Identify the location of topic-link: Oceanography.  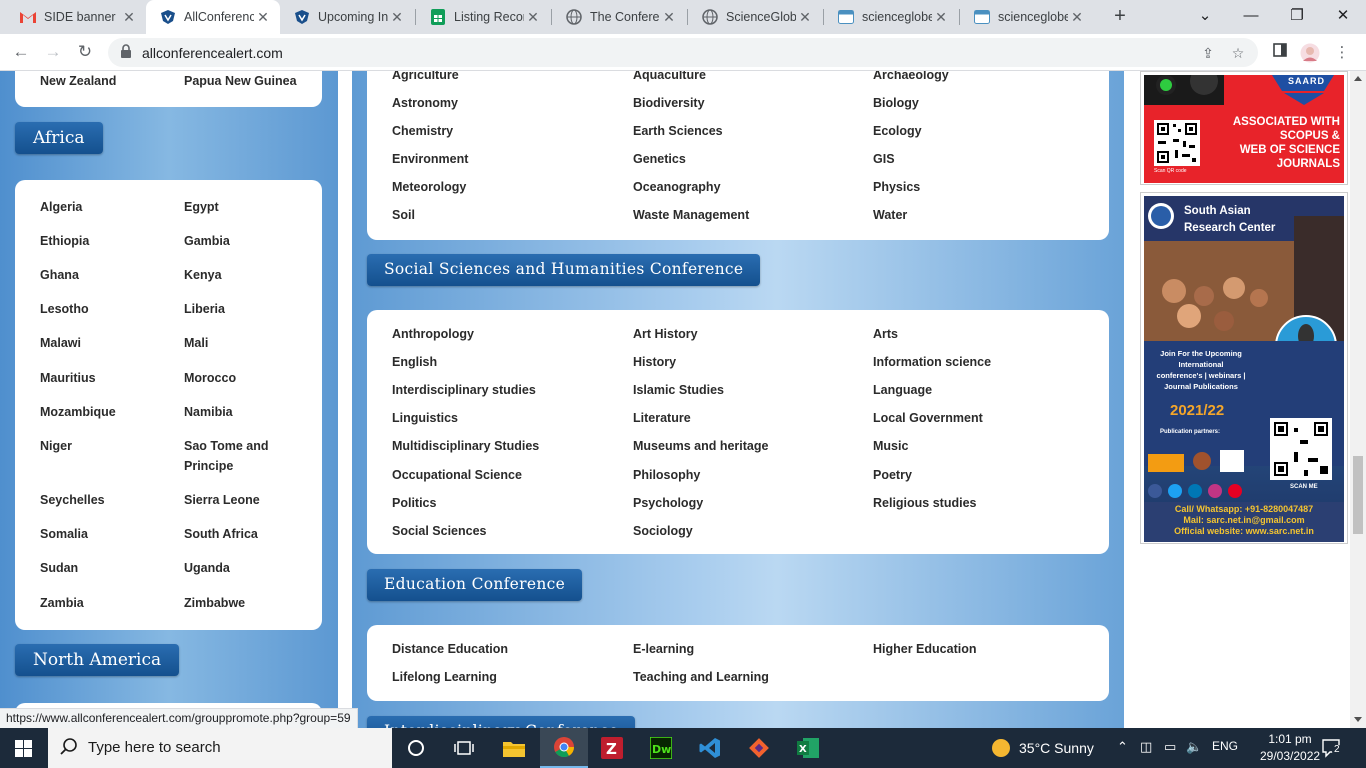
(677, 187).